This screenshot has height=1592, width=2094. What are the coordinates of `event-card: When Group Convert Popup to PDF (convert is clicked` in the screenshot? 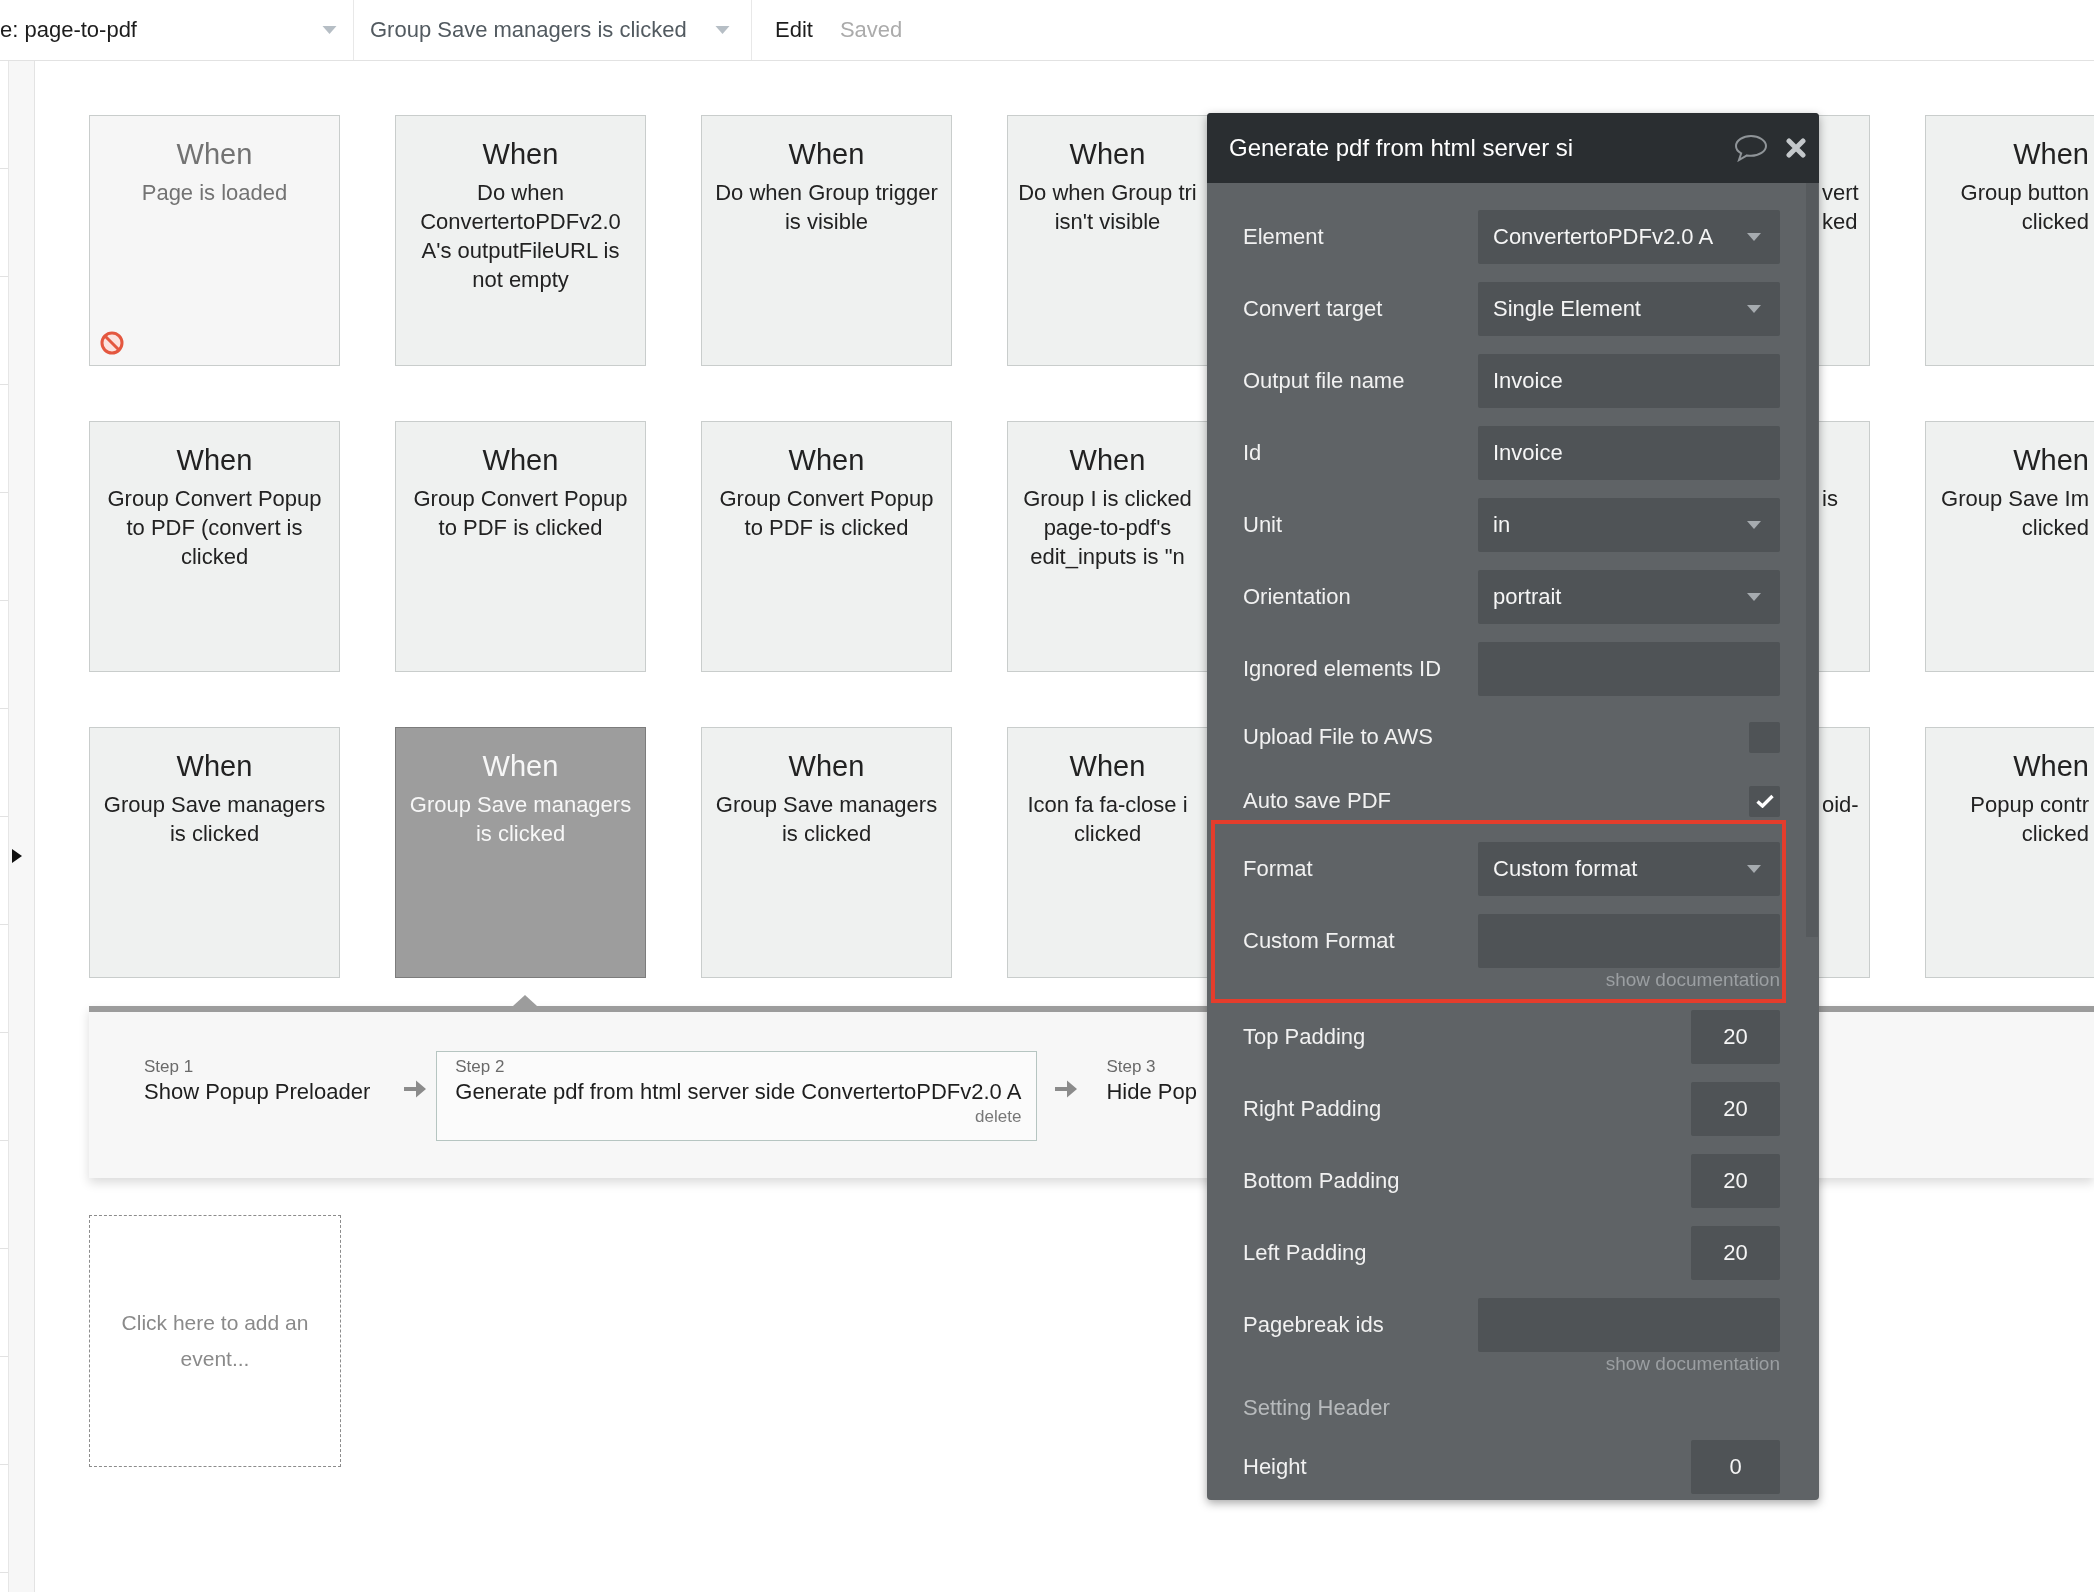 It's located at (214, 546).